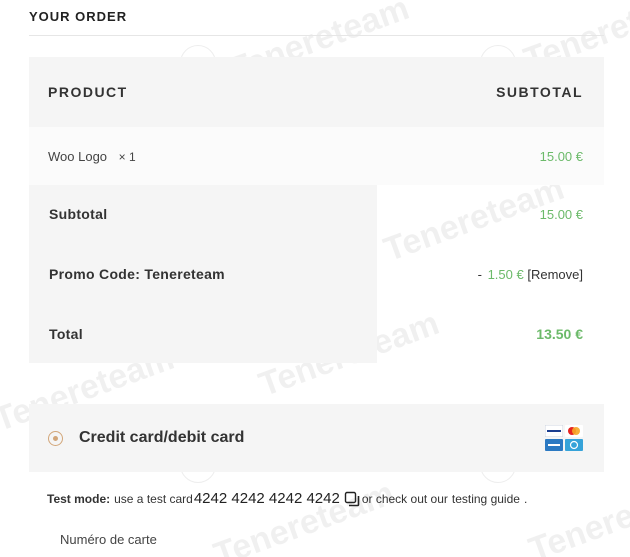  What do you see at coordinates (78, 156) in the screenshot?
I see `product-name: Woo Logo` at bounding box center [78, 156].